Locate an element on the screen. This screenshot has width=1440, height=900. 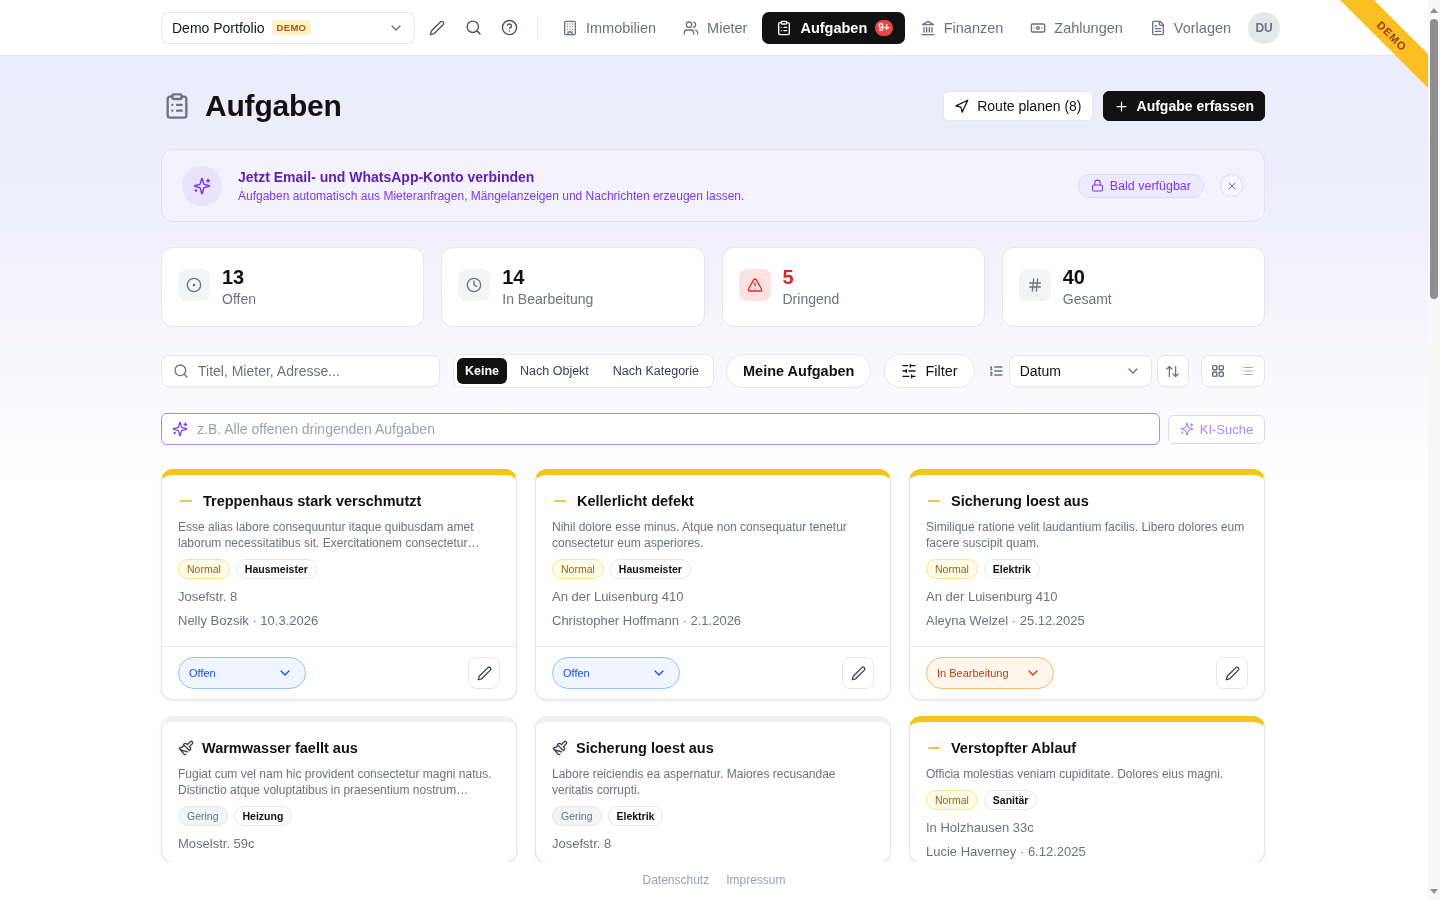
stat-label: Gesamt is located at coordinates (1087, 299).